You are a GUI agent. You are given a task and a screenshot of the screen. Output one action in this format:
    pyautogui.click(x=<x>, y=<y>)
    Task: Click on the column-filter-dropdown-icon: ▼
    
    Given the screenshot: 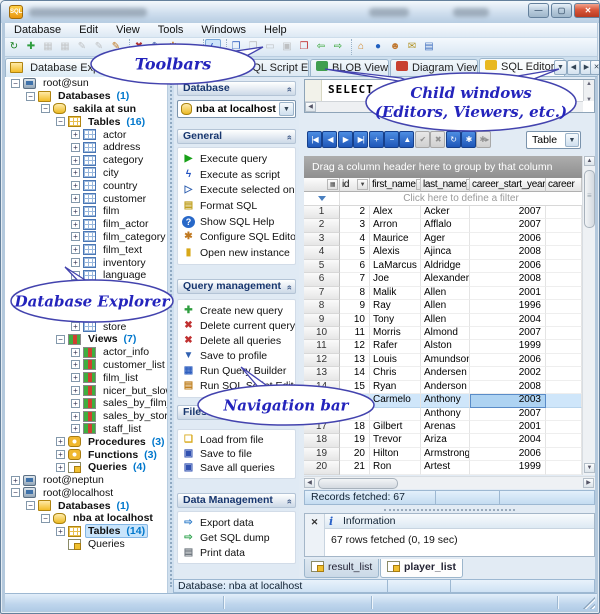 What is the action you would take?
    pyautogui.click(x=362, y=184)
    